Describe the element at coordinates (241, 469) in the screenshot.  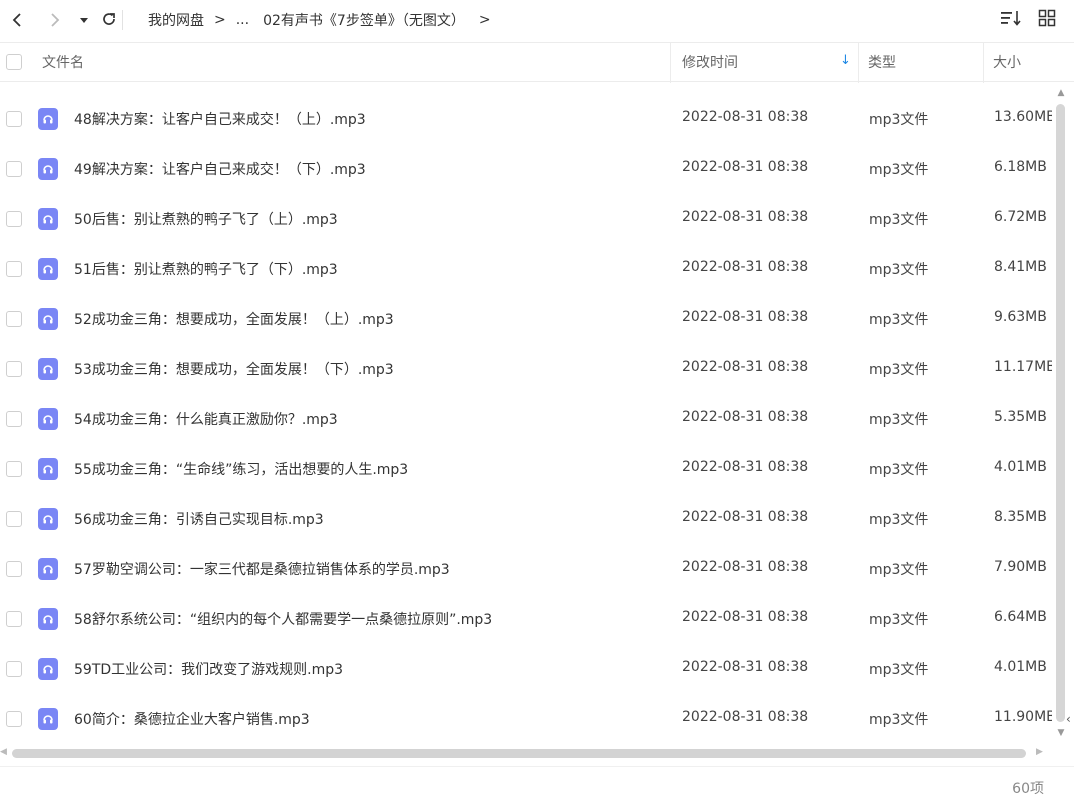
I see `file-name: 55成功金三角：“生命线”练习，活出想要的人生.mp3` at that location.